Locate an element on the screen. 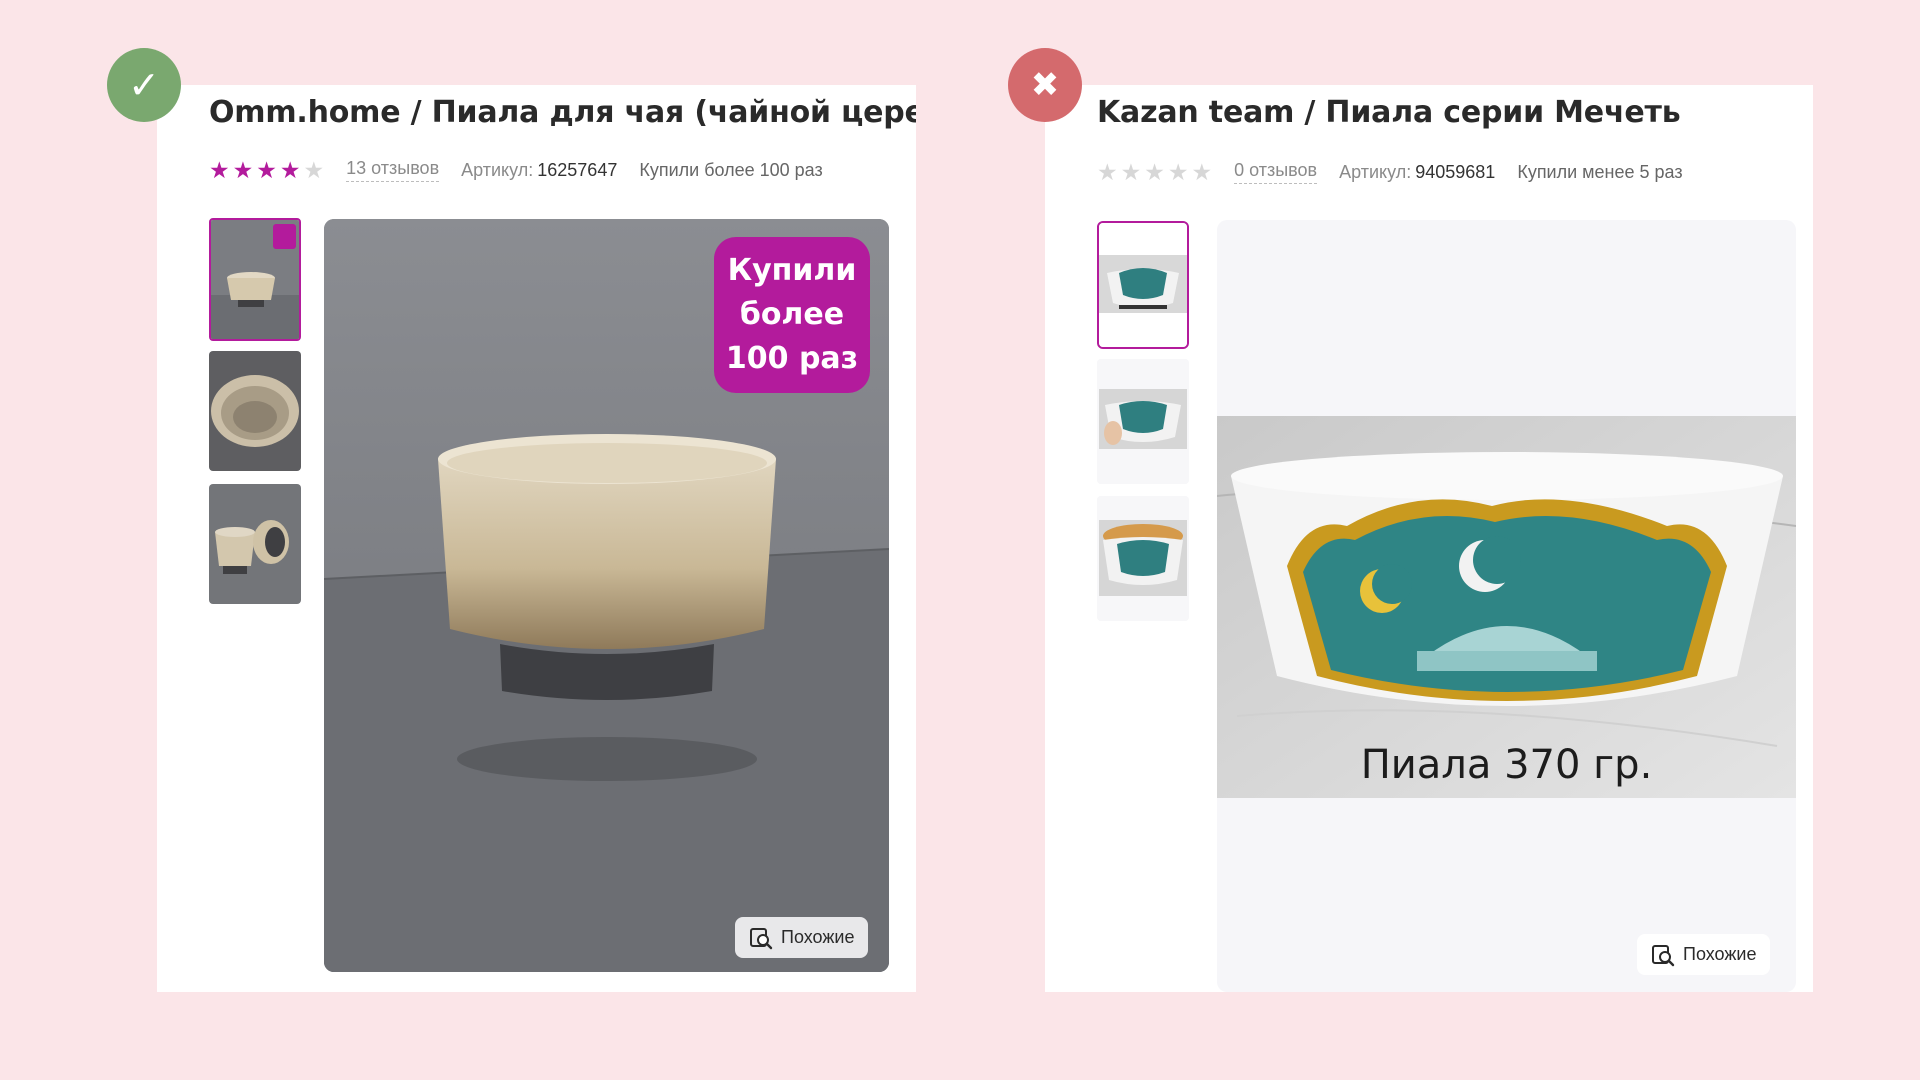 The image size is (1920, 1080). image-caption: Пиала 370 гр. is located at coordinates (1506, 765).